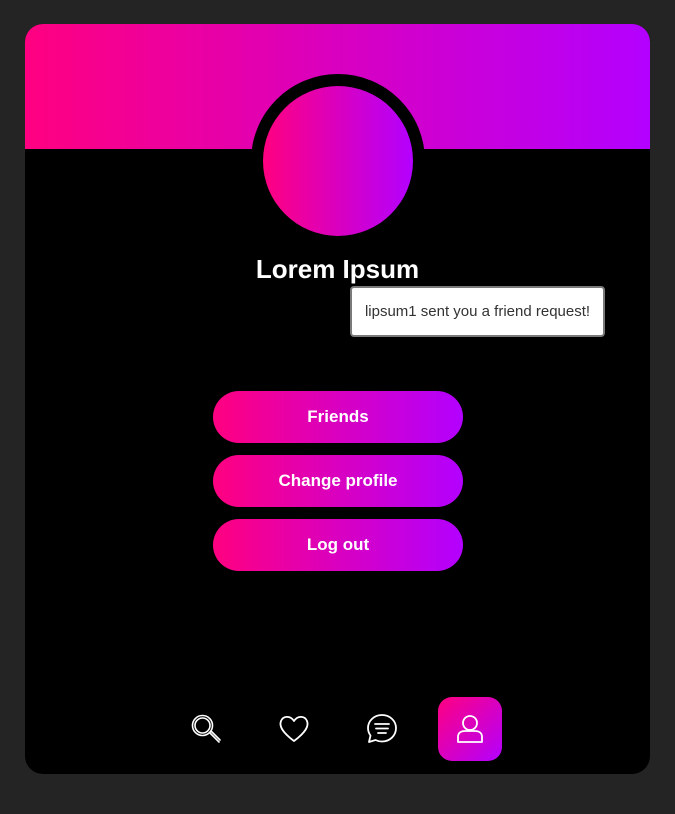  I want to click on friends-button: Friends, so click(338, 417).